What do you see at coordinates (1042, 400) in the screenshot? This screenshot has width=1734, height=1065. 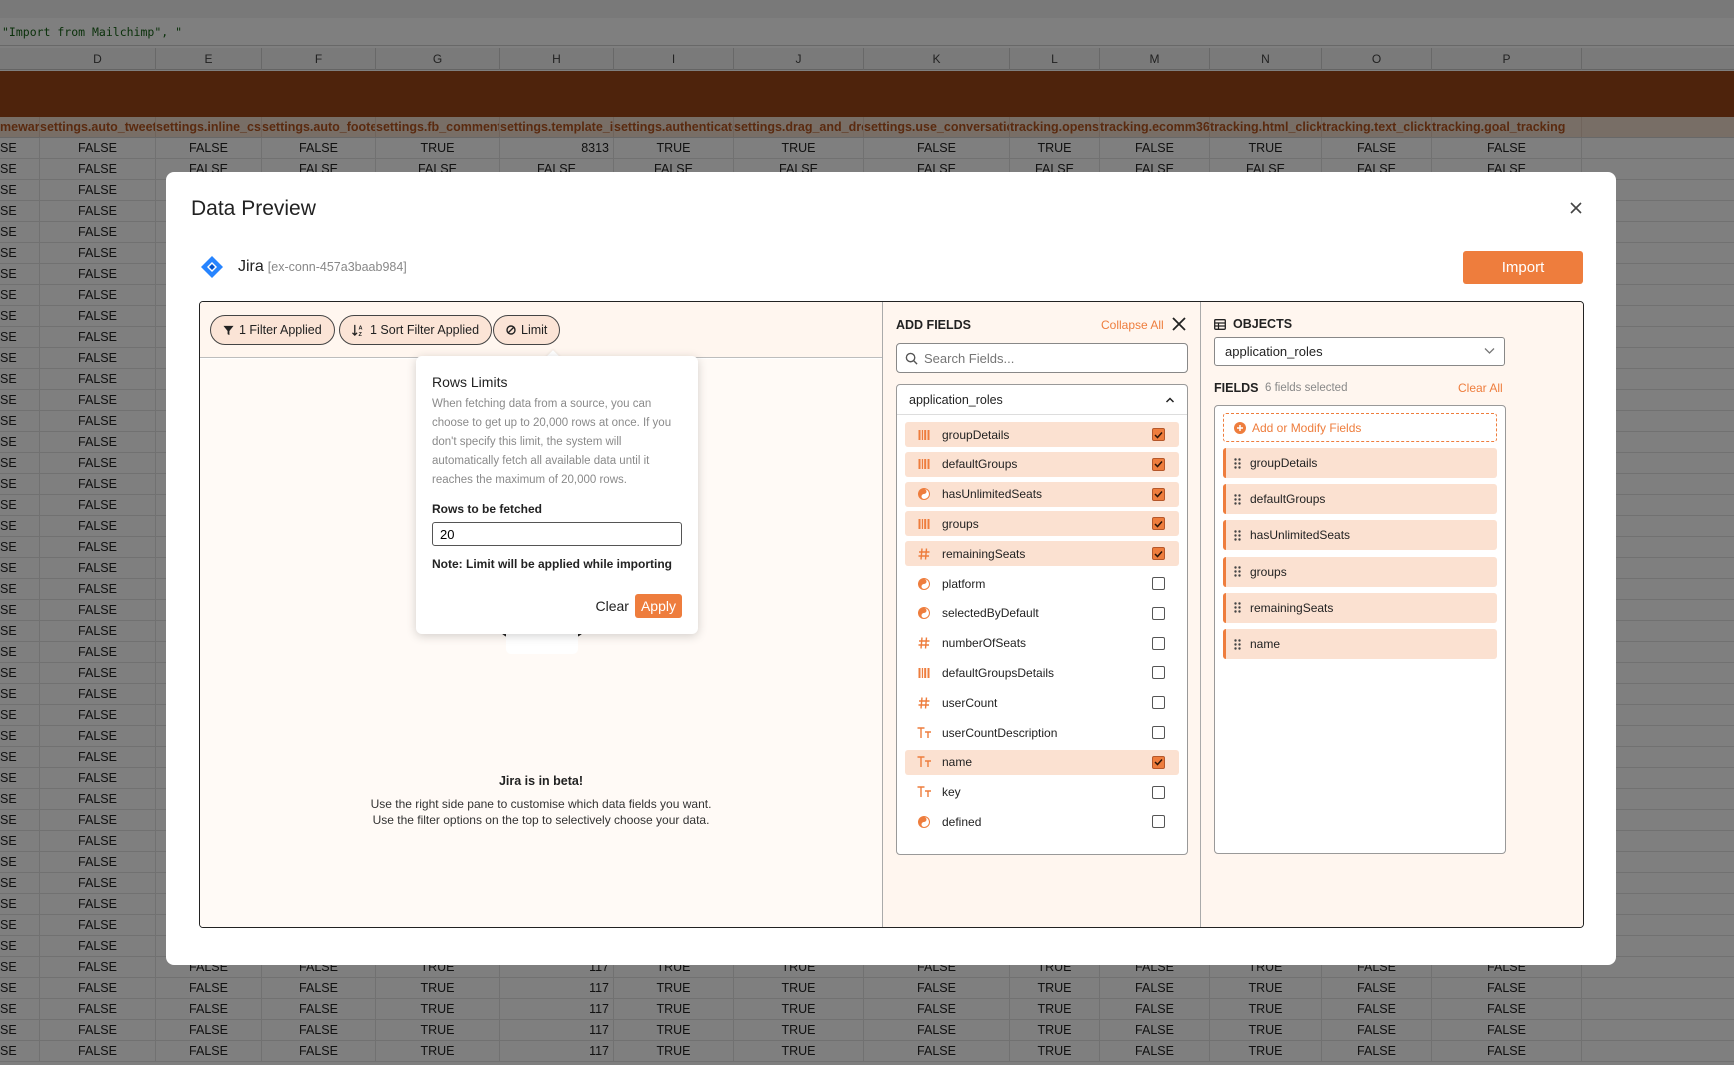 I see `object-group-header: application_roles` at bounding box center [1042, 400].